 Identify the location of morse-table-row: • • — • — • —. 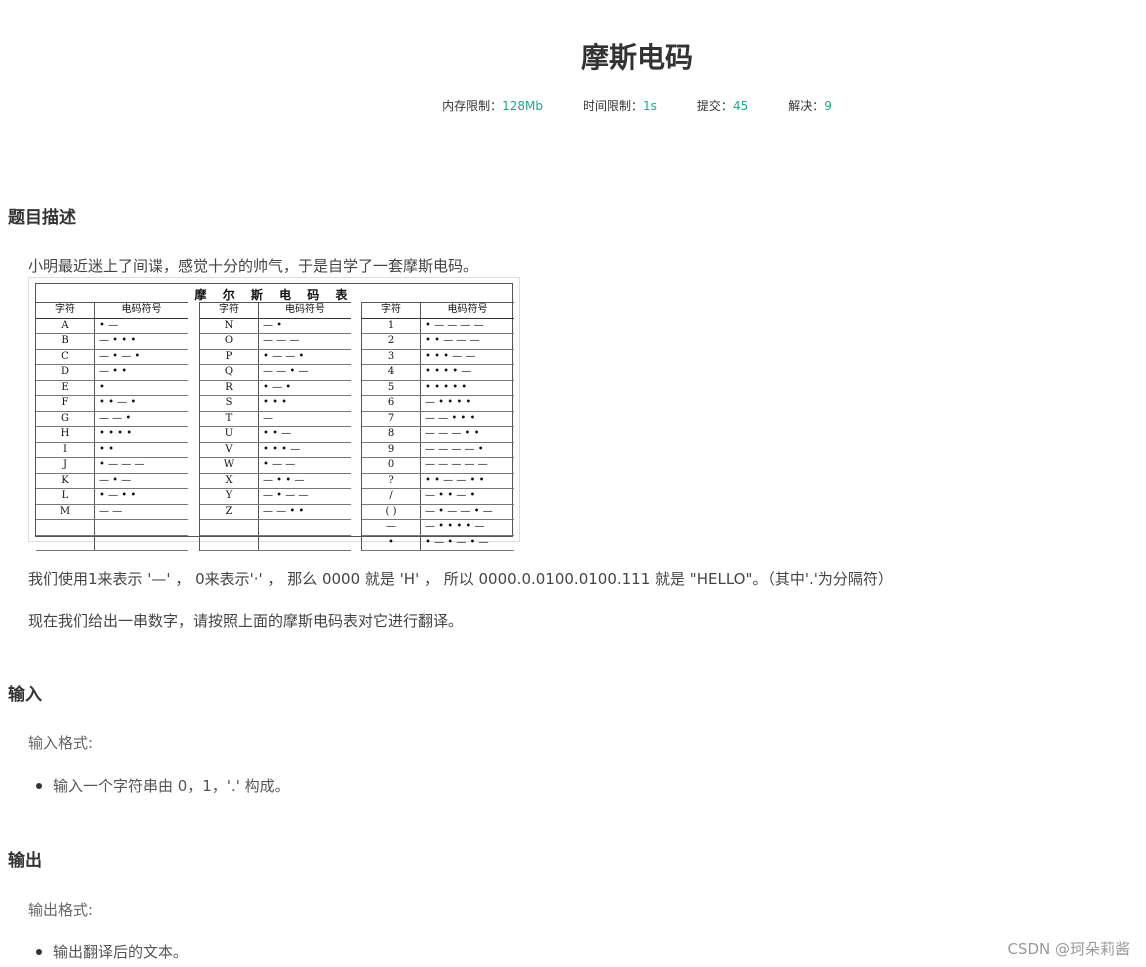
(438, 543).